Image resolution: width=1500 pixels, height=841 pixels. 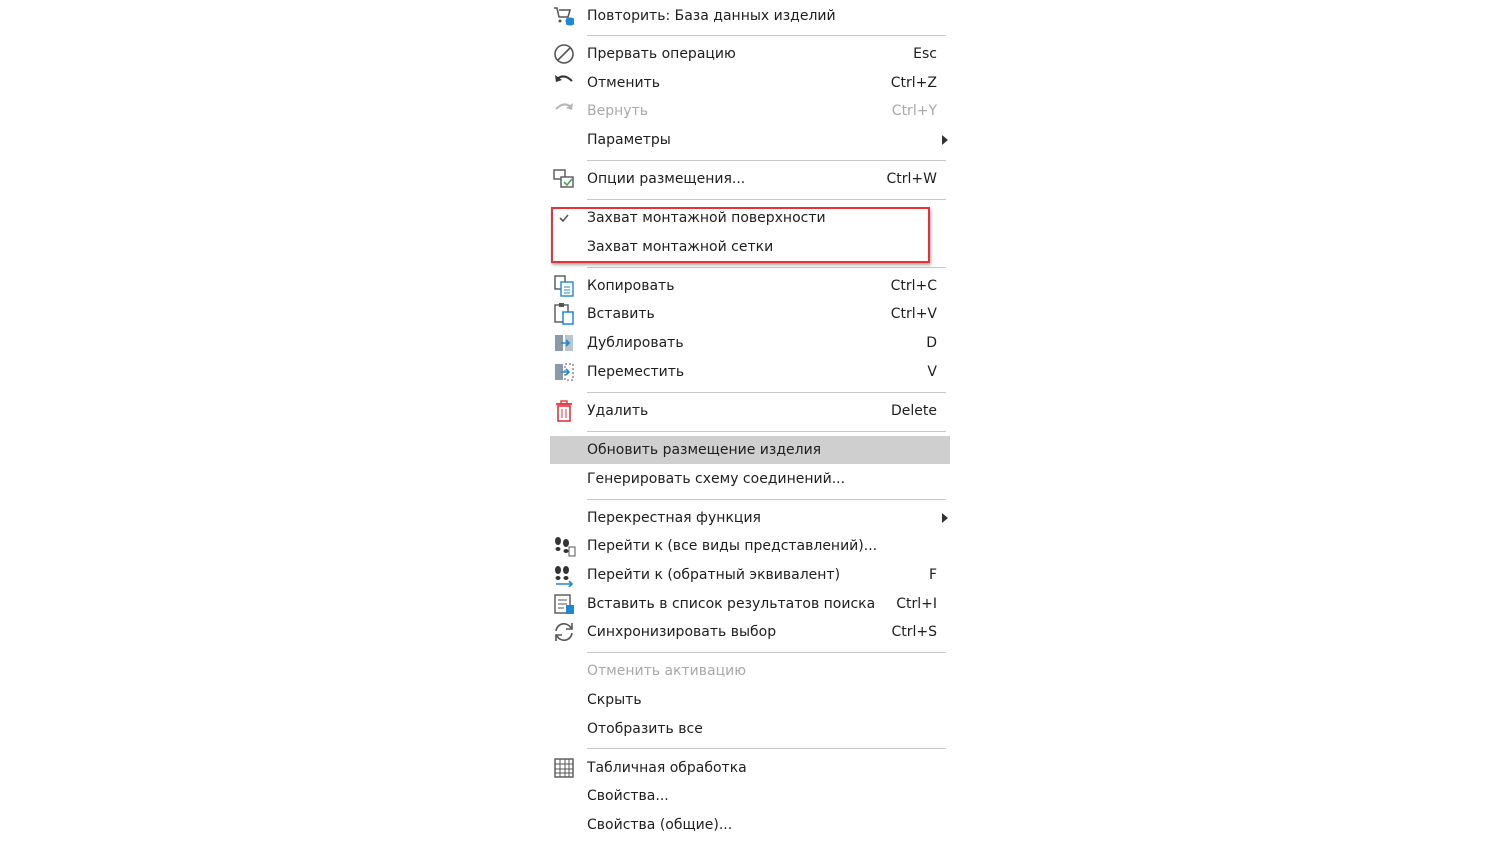 What do you see at coordinates (636, 372) in the screenshot?
I see `menu-item-label: Переместить` at bounding box center [636, 372].